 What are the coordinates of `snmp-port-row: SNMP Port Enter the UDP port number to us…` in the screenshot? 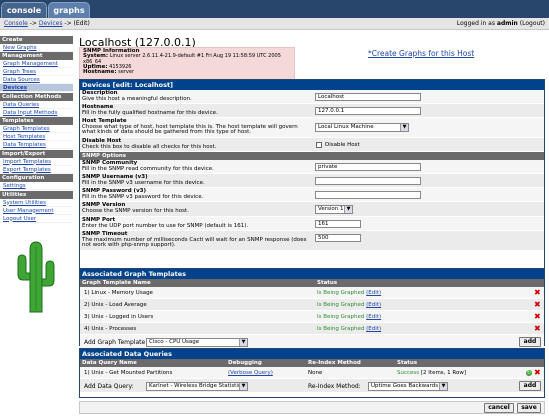 It's located at (312, 224).